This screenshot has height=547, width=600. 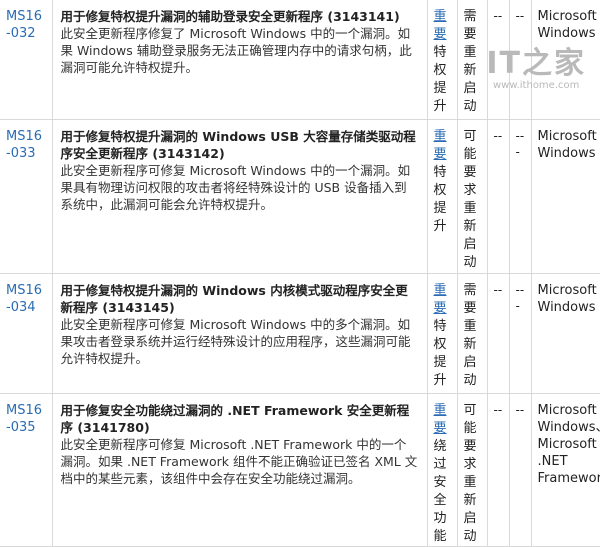 I want to click on bulletin-id-cell: MS16-035, so click(x=26, y=470).